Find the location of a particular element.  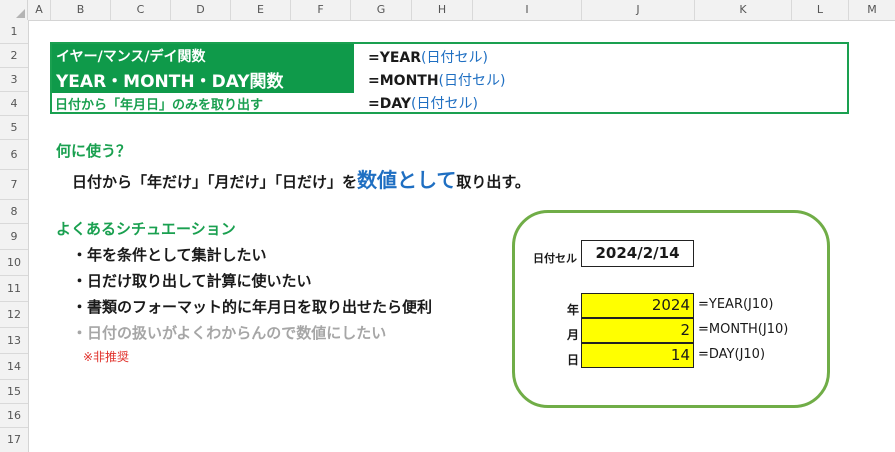

row-header-3: 3 is located at coordinates (14, 80).